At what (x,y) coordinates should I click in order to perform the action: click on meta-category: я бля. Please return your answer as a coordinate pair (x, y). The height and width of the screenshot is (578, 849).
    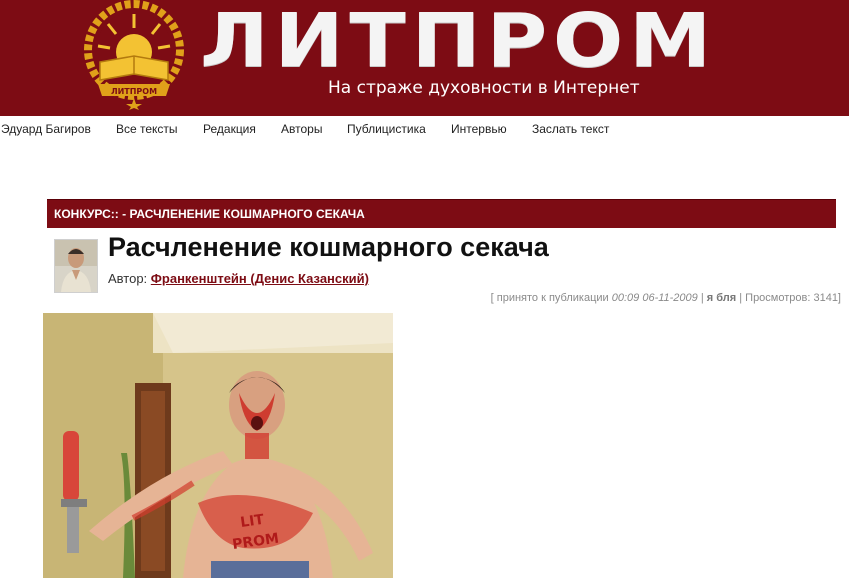
    Looking at the image, I should click on (721, 298).